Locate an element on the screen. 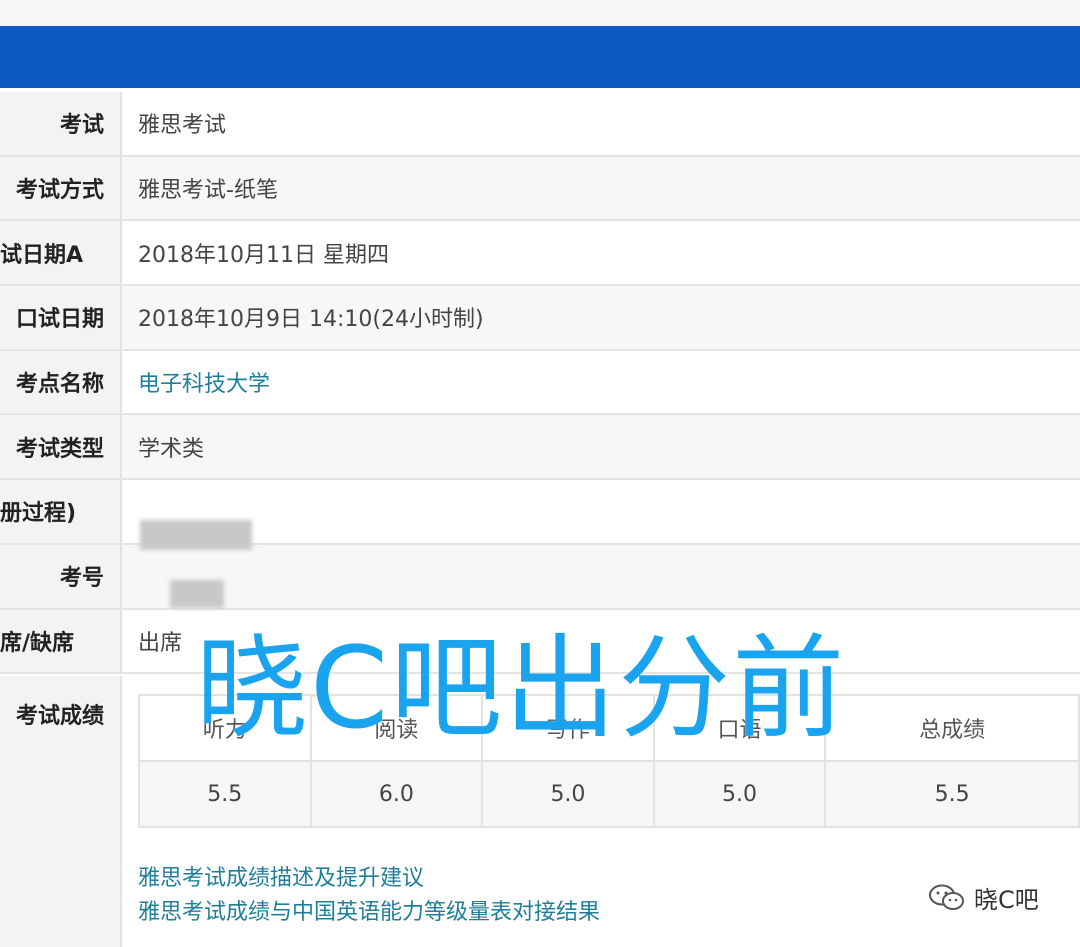 The height and width of the screenshot is (947, 1080). row-exam: 考试 雅思考试 is located at coordinates (540, 124).